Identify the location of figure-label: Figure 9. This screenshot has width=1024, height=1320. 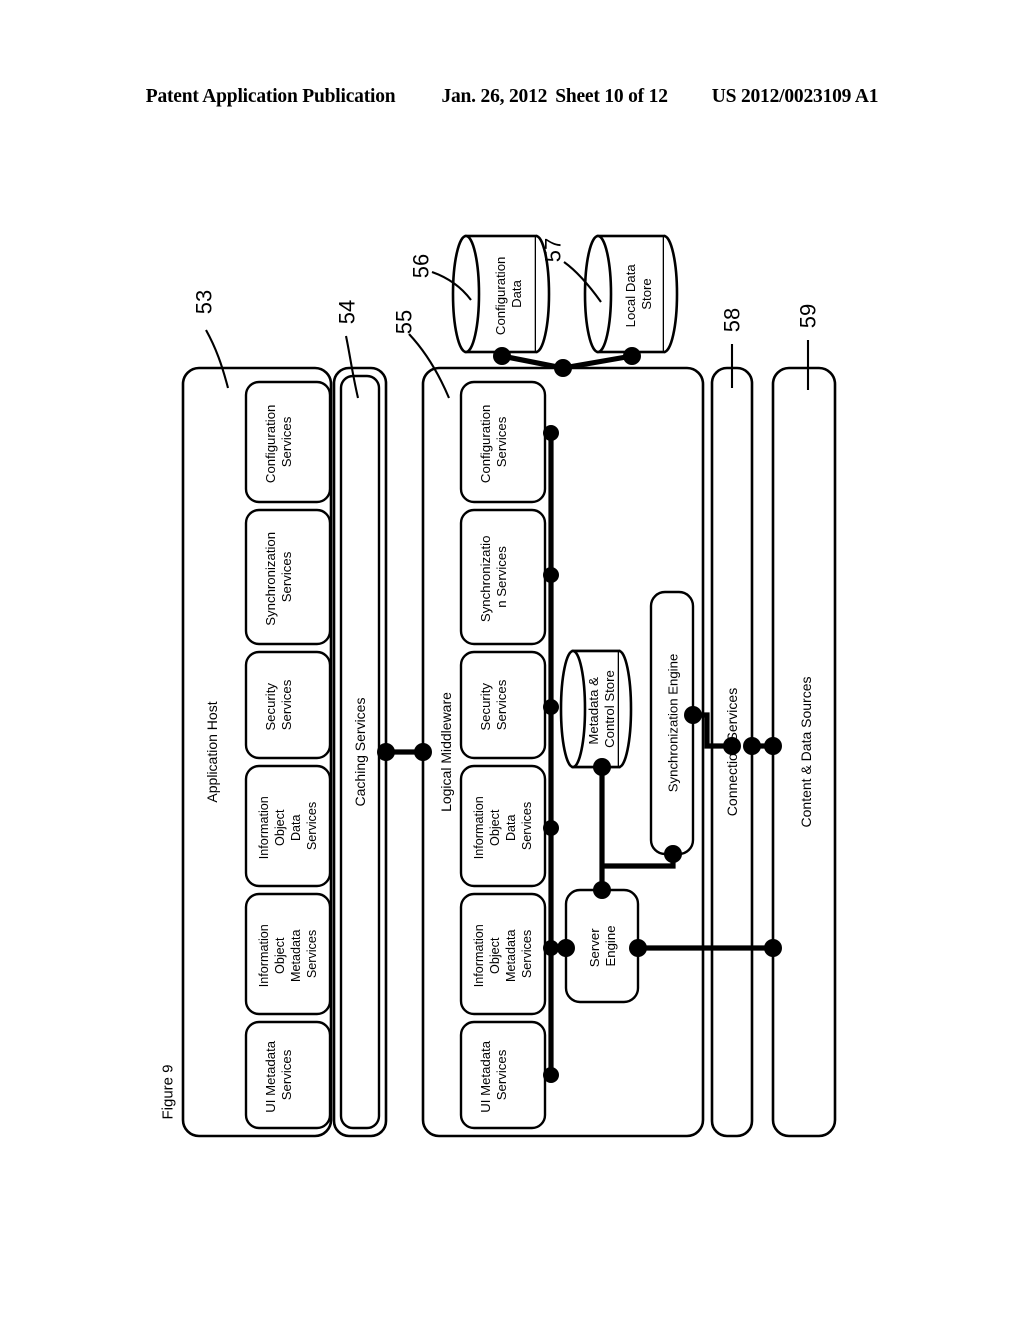
(168, 1091).